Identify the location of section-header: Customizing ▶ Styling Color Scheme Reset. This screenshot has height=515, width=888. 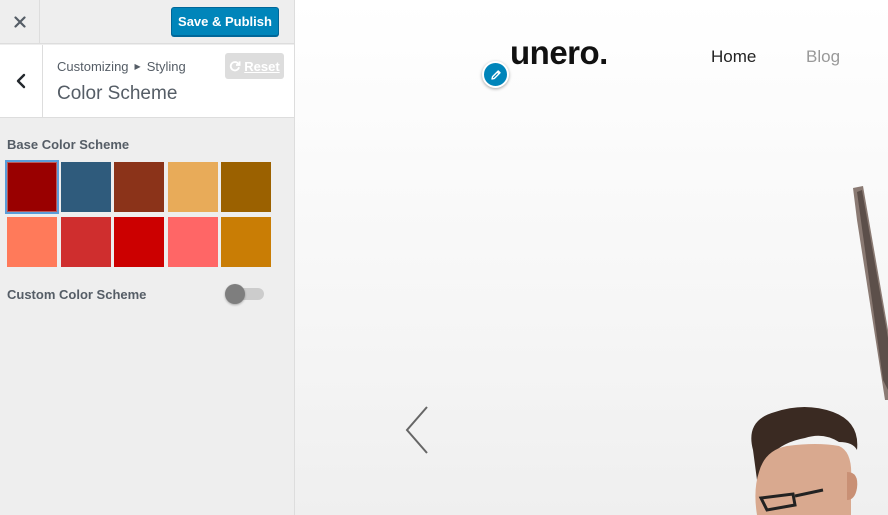
(147, 81).